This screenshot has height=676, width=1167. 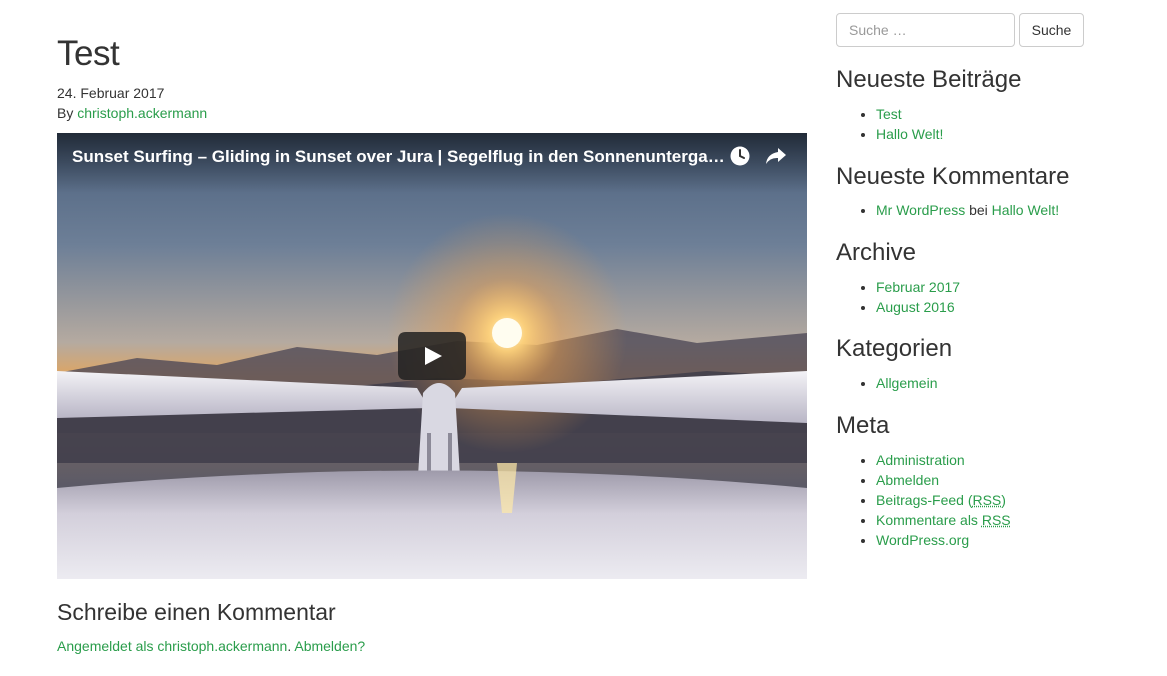 I want to click on comments-feed-link: Kommentare als RSS, so click(x=943, y=520).